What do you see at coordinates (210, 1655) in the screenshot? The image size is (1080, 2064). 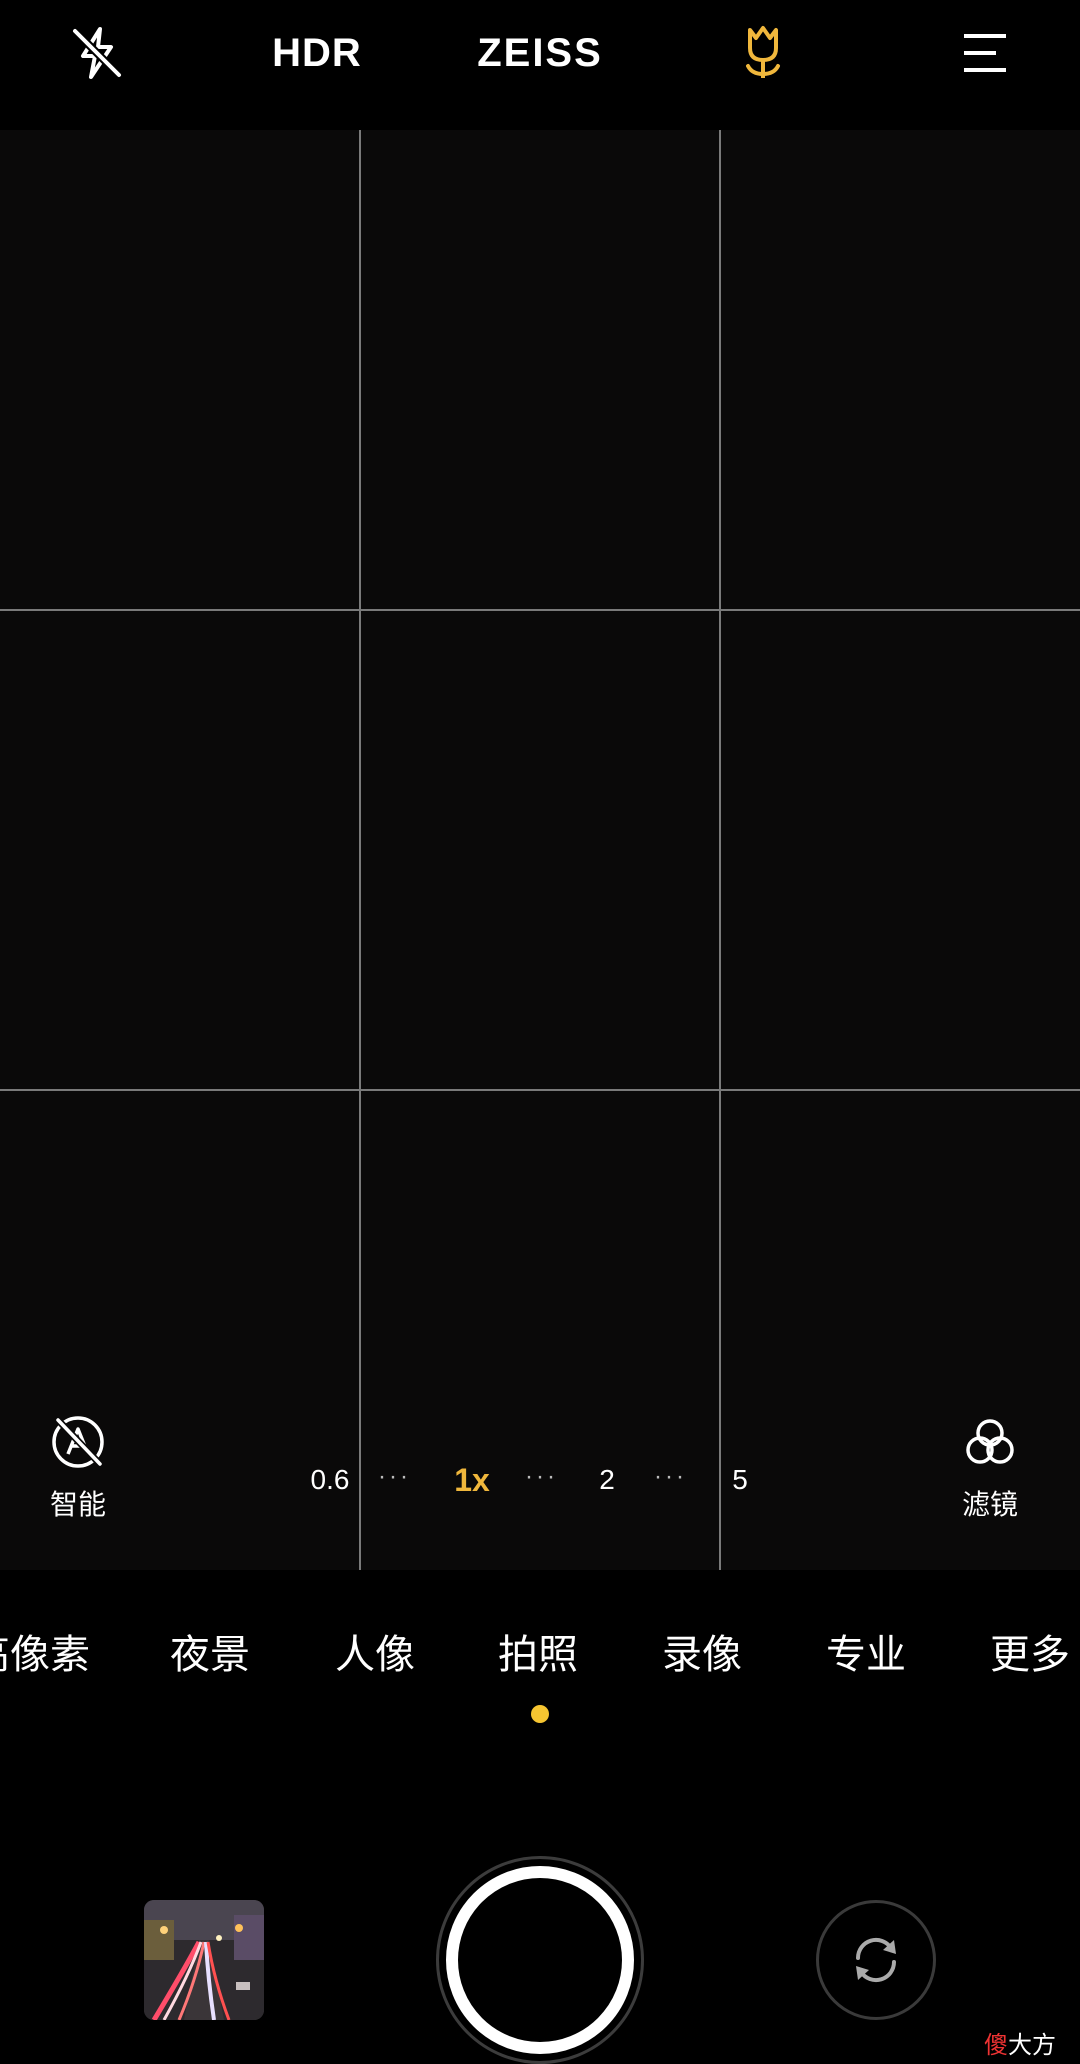 I see `mode-night: 夜景` at bounding box center [210, 1655].